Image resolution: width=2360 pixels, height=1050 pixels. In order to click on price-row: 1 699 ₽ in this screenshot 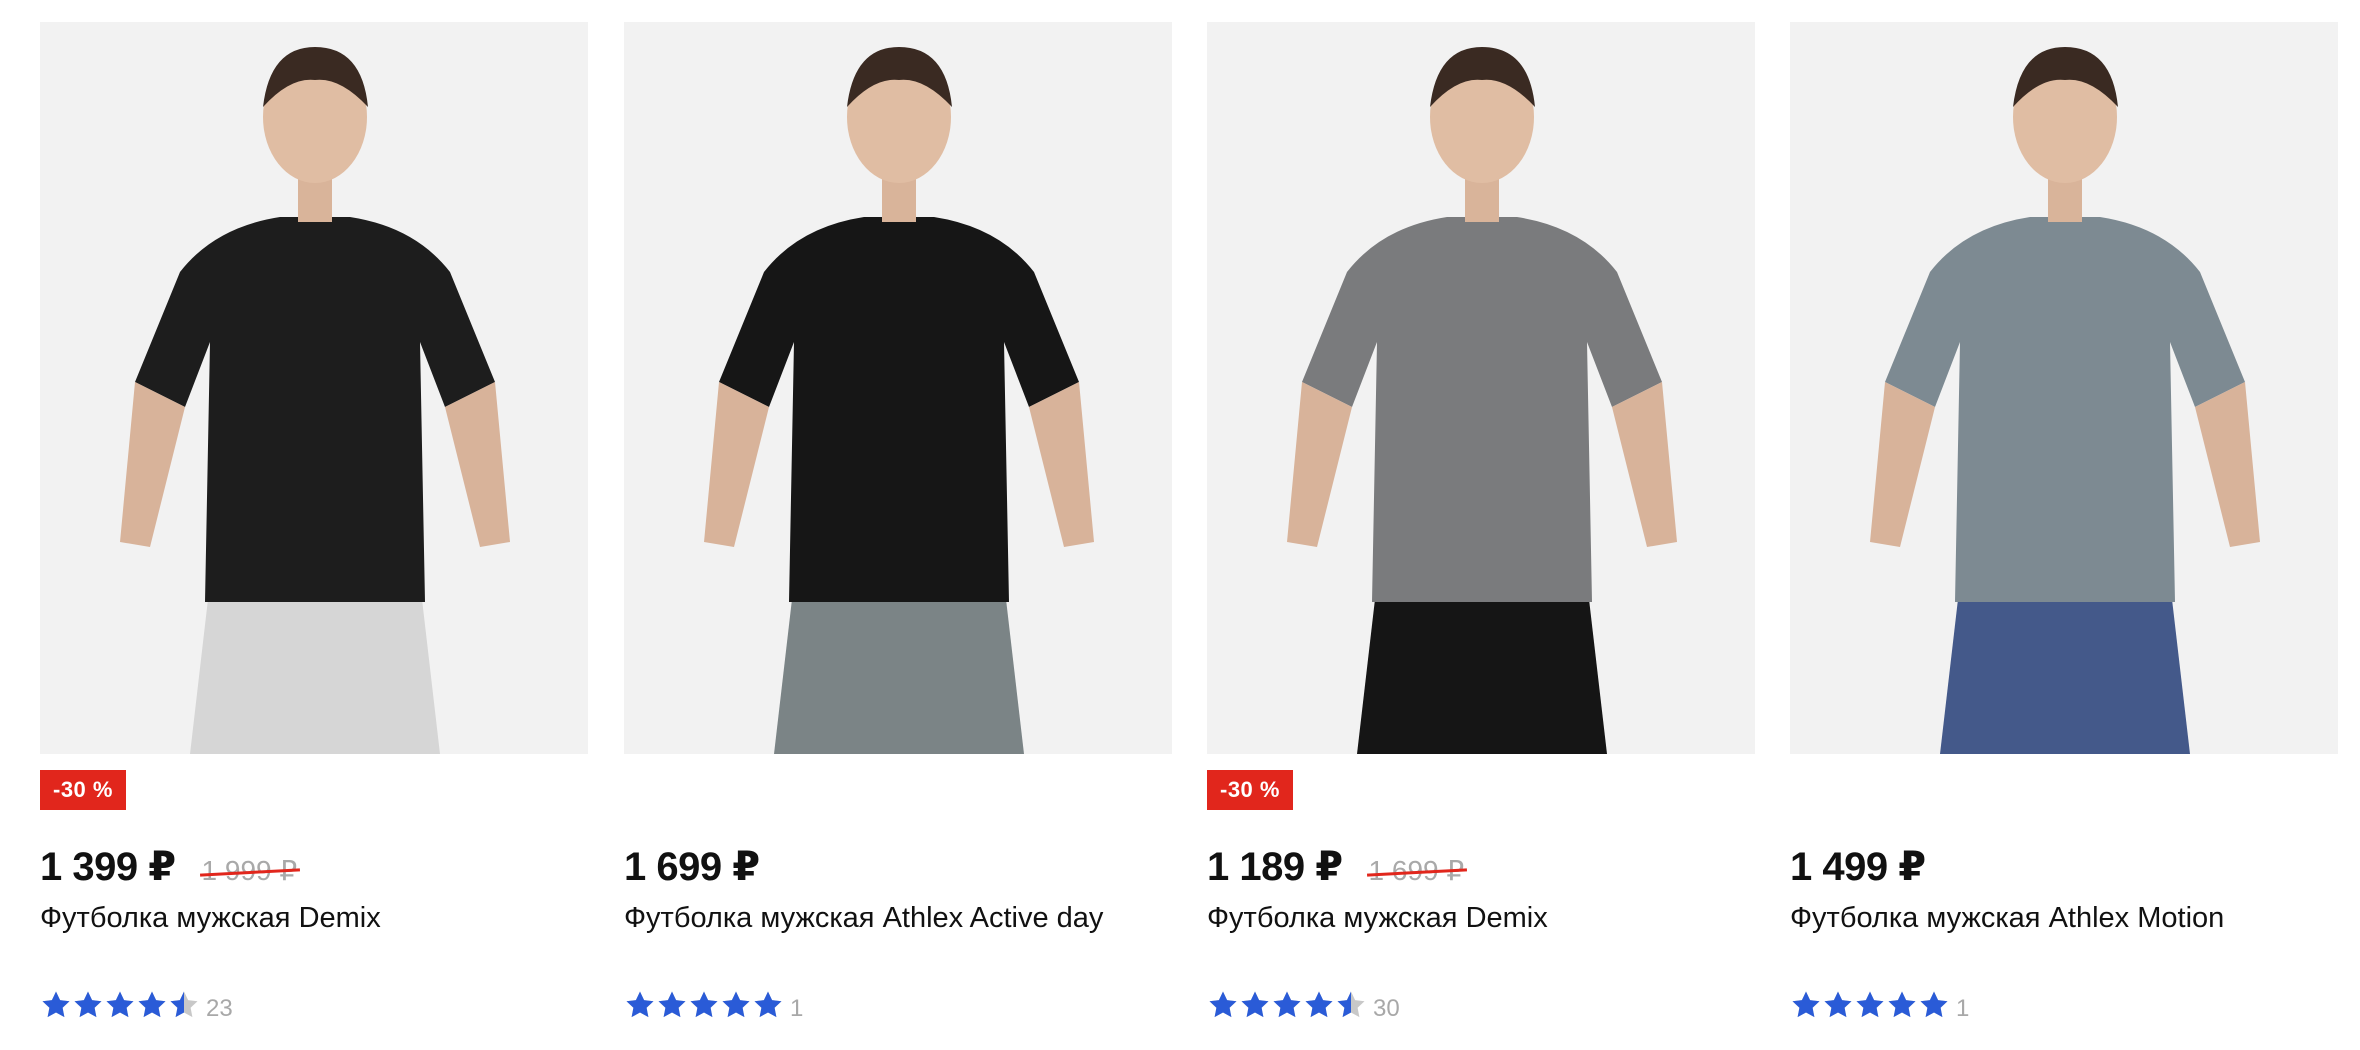, I will do `click(692, 872)`.